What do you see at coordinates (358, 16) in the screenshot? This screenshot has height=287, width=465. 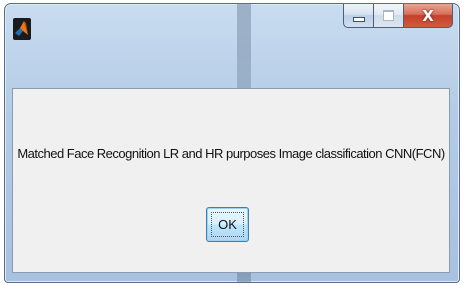 I see `minimize-button` at bounding box center [358, 16].